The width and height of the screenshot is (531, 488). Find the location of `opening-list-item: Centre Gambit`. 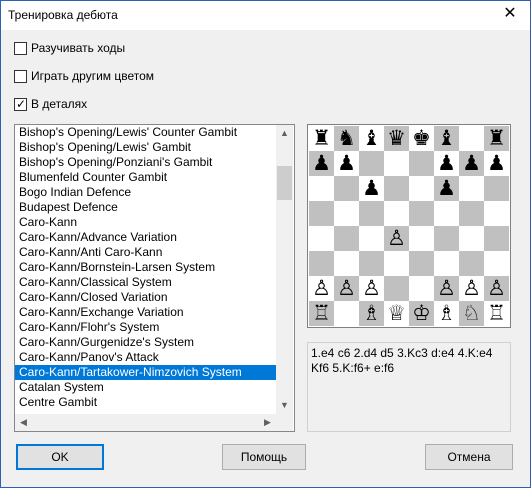

opening-list-item: Centre Gambit is located at coordinates (145, 402).